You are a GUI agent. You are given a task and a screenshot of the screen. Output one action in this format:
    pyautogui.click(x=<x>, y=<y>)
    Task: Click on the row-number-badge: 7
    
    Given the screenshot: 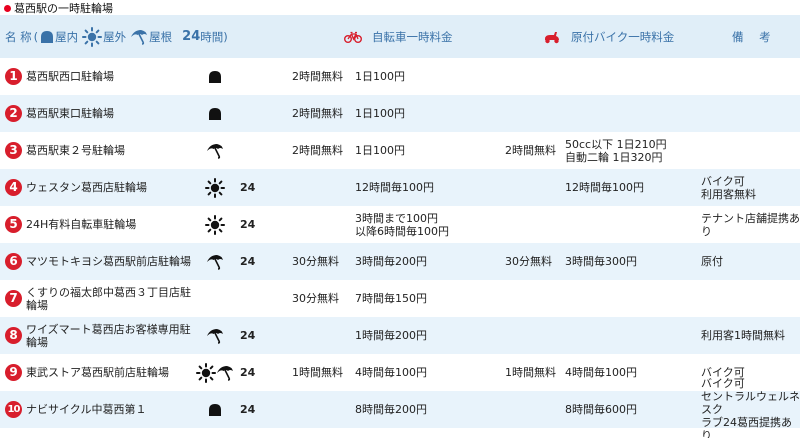 What is the action you would take?
    pyautogui.click(x=13, y=298)
    